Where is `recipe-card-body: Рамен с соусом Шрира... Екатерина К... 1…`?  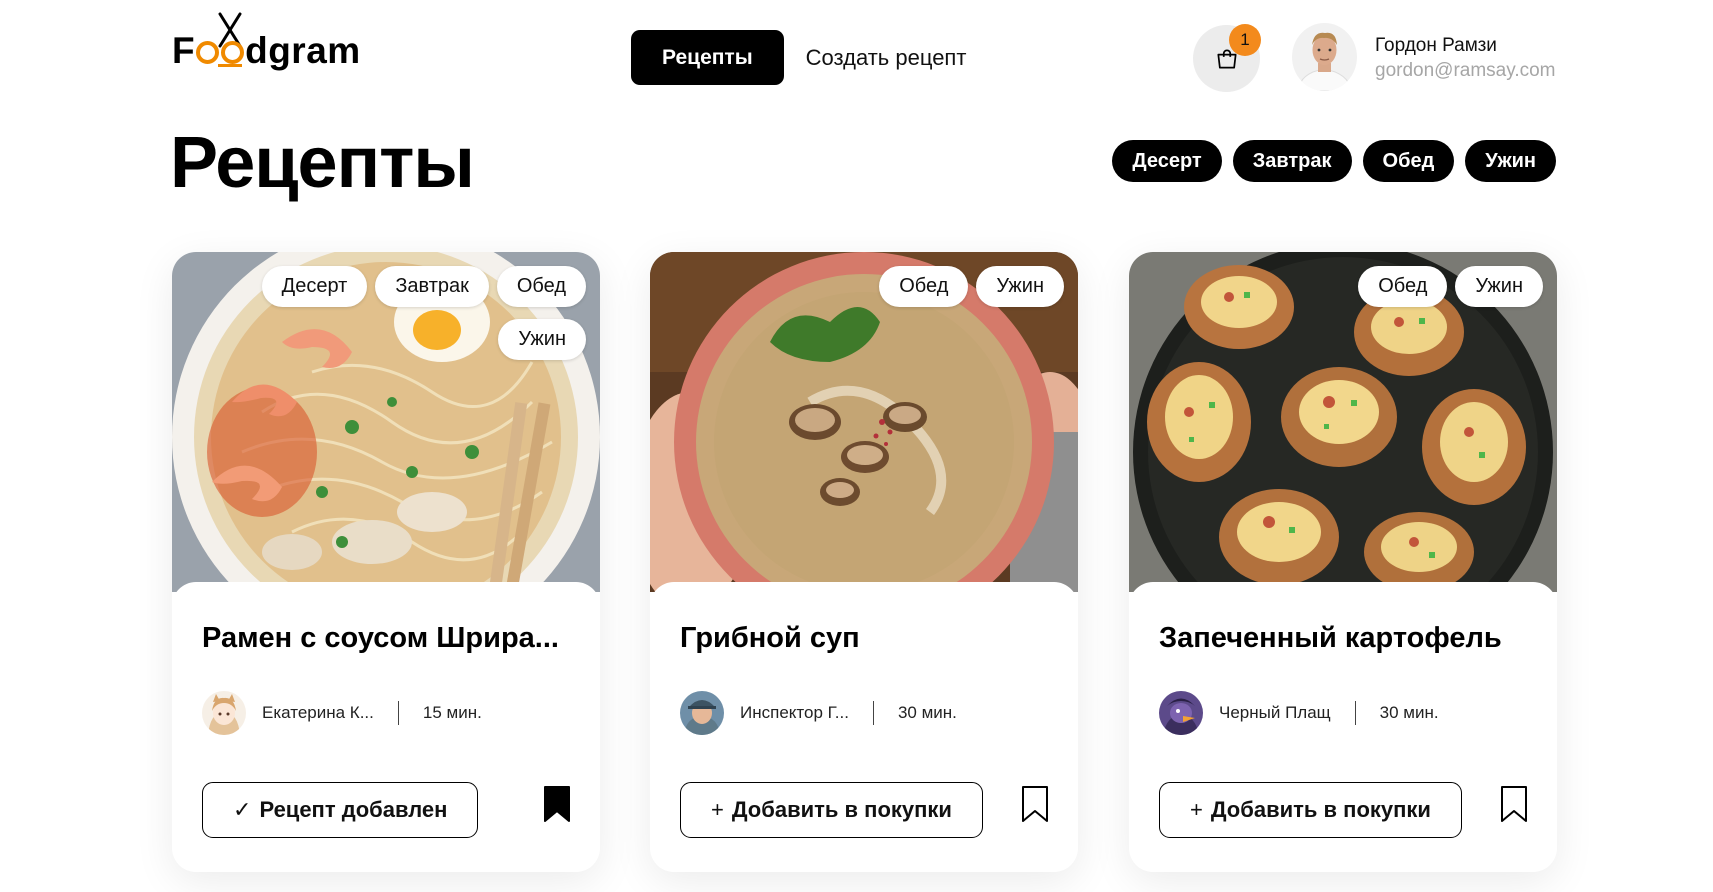
recipe-card-body: Рамен с соусом Шрира... Екатерина К... 1… is located at coordinates (386, 727).